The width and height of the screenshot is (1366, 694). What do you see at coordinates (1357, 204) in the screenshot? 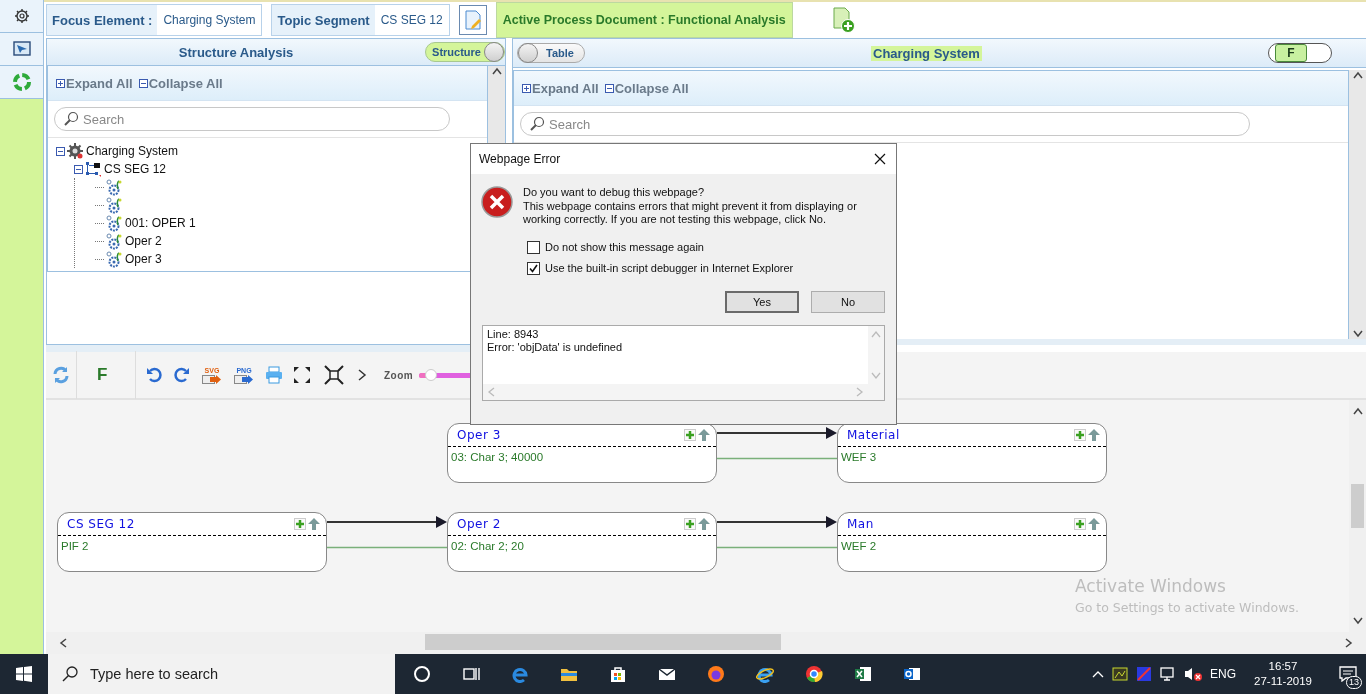
I see `scrollbar` at bounding box center [1357, 204].